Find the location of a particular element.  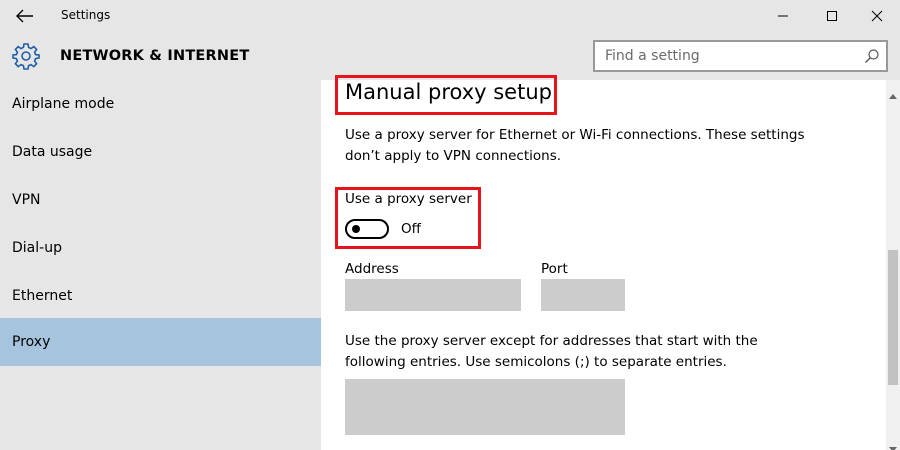

close-icon is located at coordinates (877, 16).